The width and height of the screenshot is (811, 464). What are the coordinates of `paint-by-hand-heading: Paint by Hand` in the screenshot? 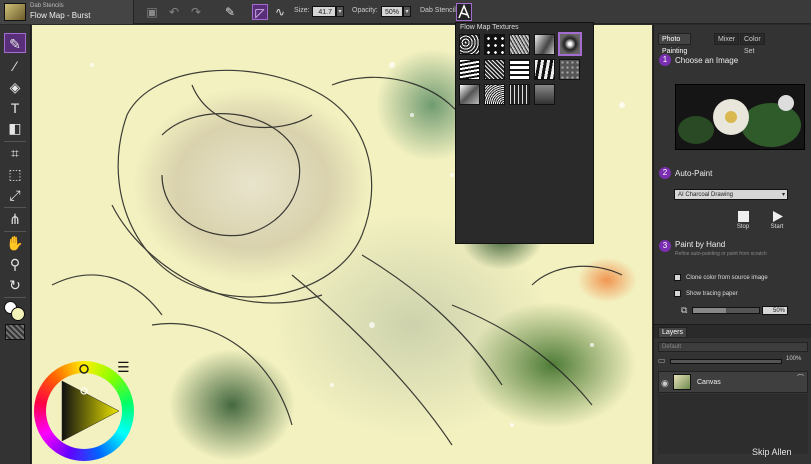 It's located at (700, 244).